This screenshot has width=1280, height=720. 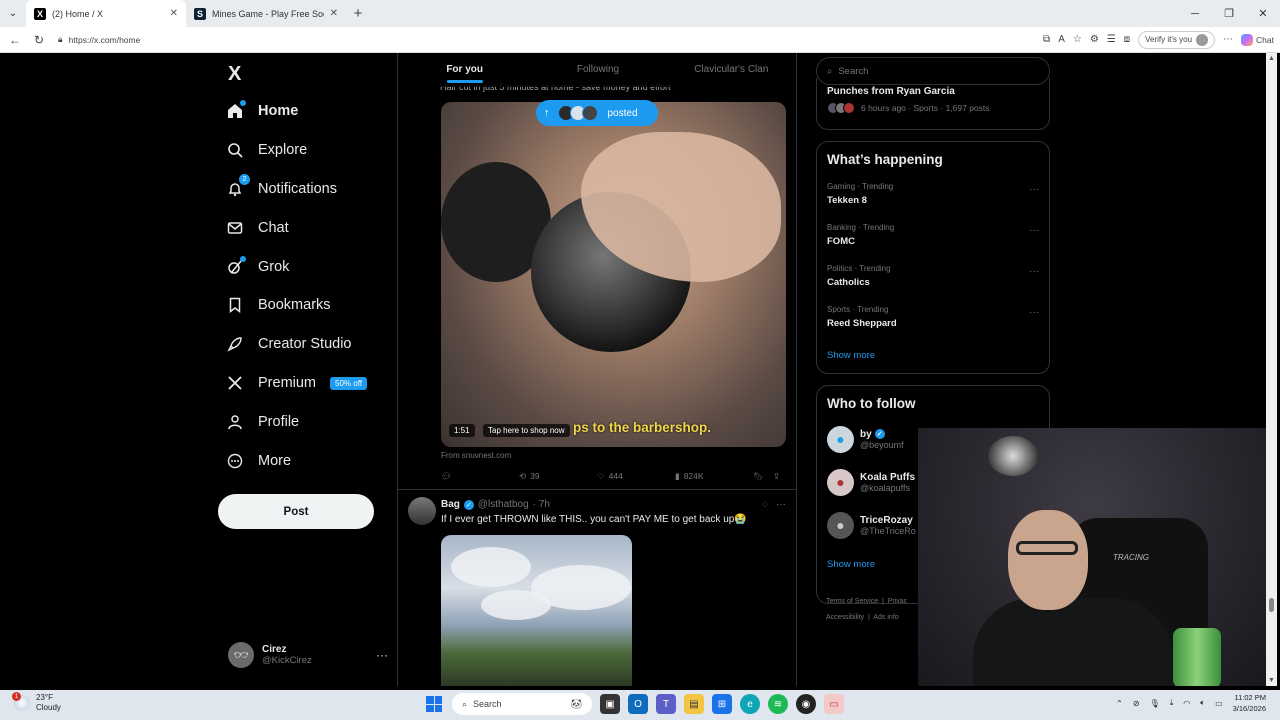 I want to click on taskbar-search: ⌕ Search 🐼︎, so click(x=522, y=704).